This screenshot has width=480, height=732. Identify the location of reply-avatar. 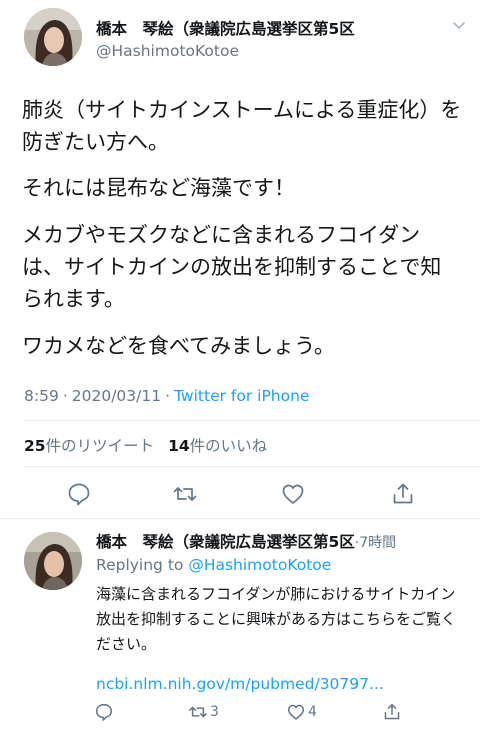
(53, 561).